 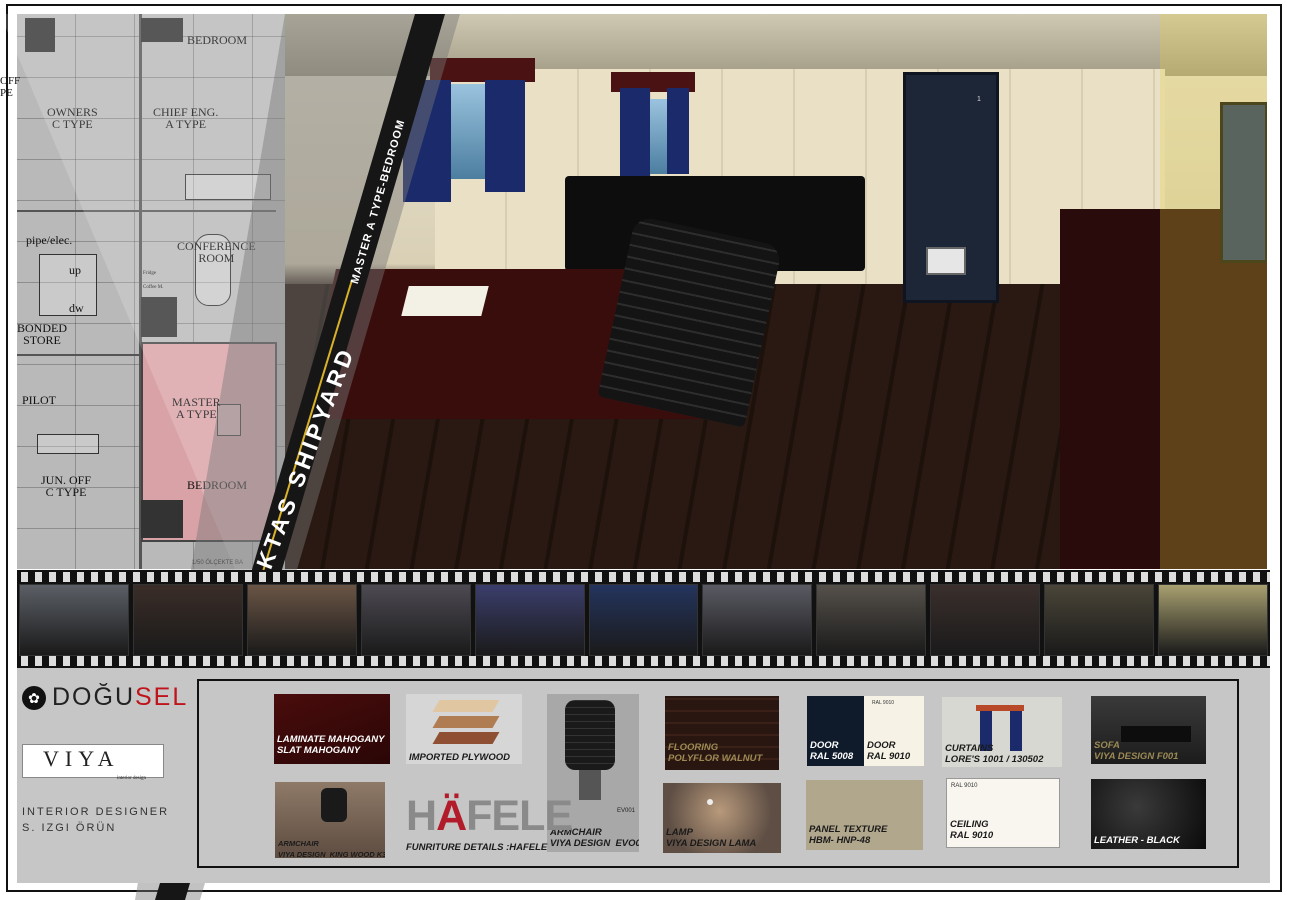 What do you see at coordinates (590, 735) in the screenshot?
I see `armchair-evo-image` at bounding box center [590, 735].